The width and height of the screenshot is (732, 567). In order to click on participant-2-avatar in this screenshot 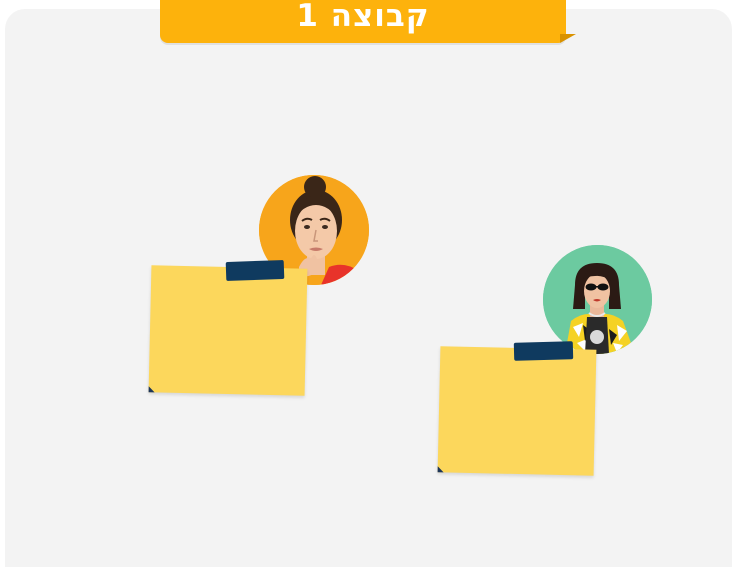, I will do `click(597, 299)`.